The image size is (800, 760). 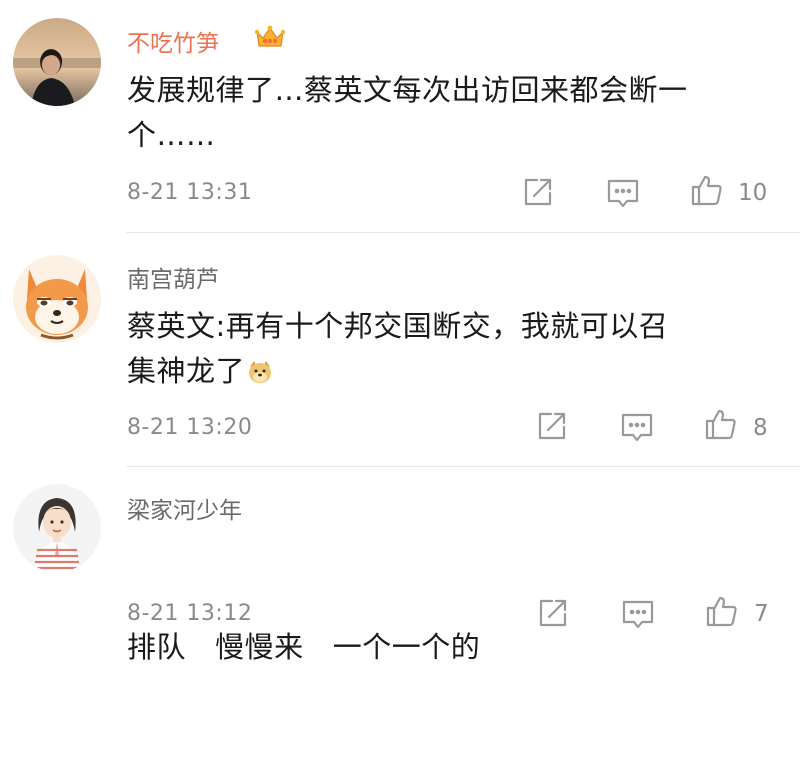 What do you see at coordinates (398, 326) in the screenshot?
I see `comment-text-line: 蔡英文:再有十个邦交国断交，我就可以召` at bounding box center [398, 326].